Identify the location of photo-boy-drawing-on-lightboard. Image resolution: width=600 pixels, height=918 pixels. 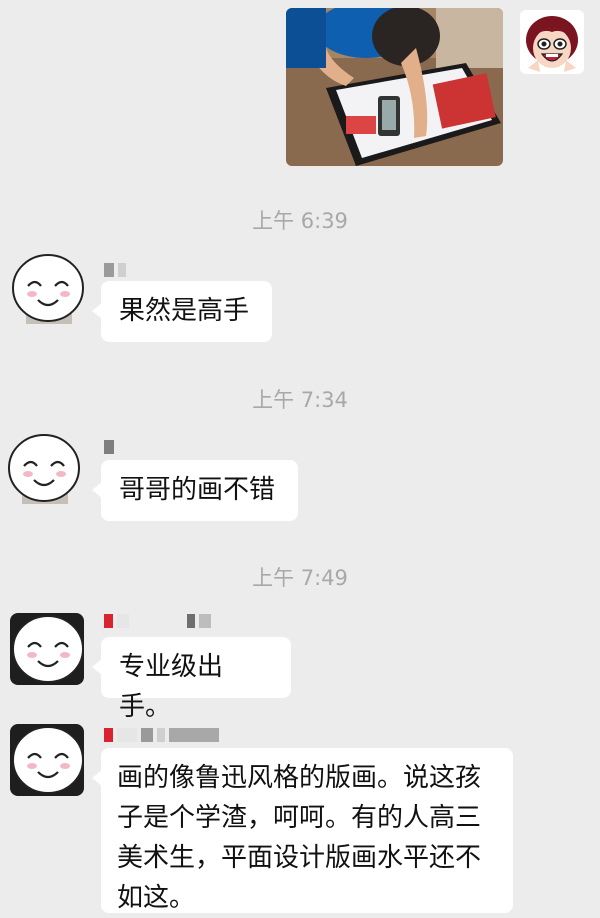
(394, 87).